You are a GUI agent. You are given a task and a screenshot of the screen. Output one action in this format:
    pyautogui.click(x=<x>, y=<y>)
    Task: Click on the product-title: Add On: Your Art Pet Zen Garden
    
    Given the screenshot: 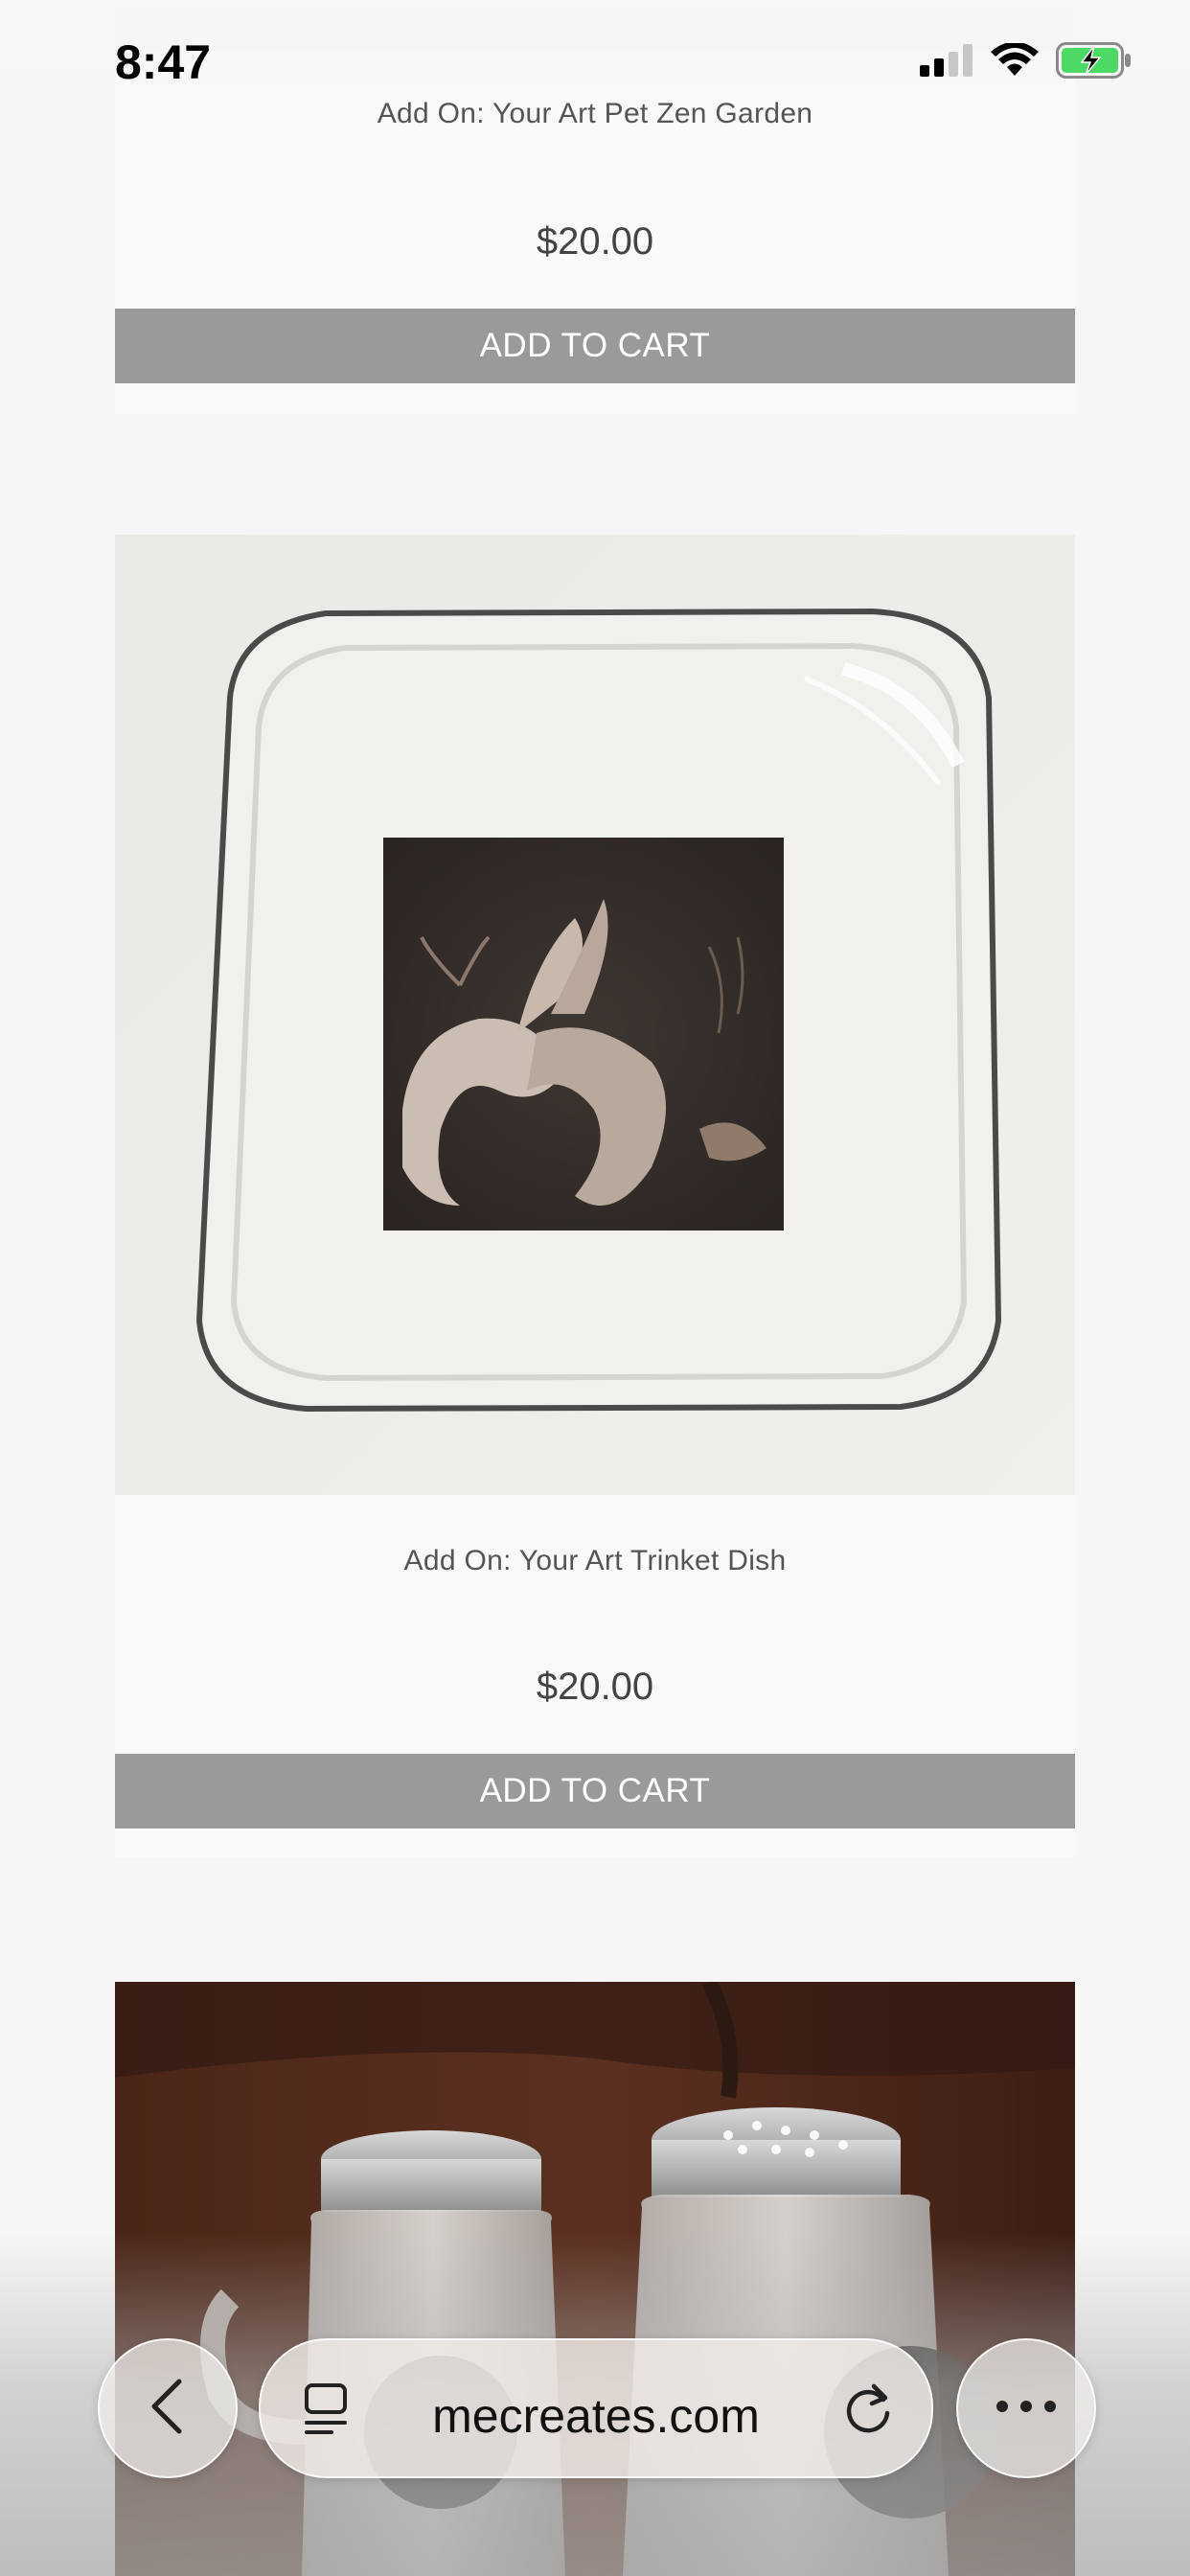 What is the action you would take?
    pyautogui.click(x=595, y=114)
    